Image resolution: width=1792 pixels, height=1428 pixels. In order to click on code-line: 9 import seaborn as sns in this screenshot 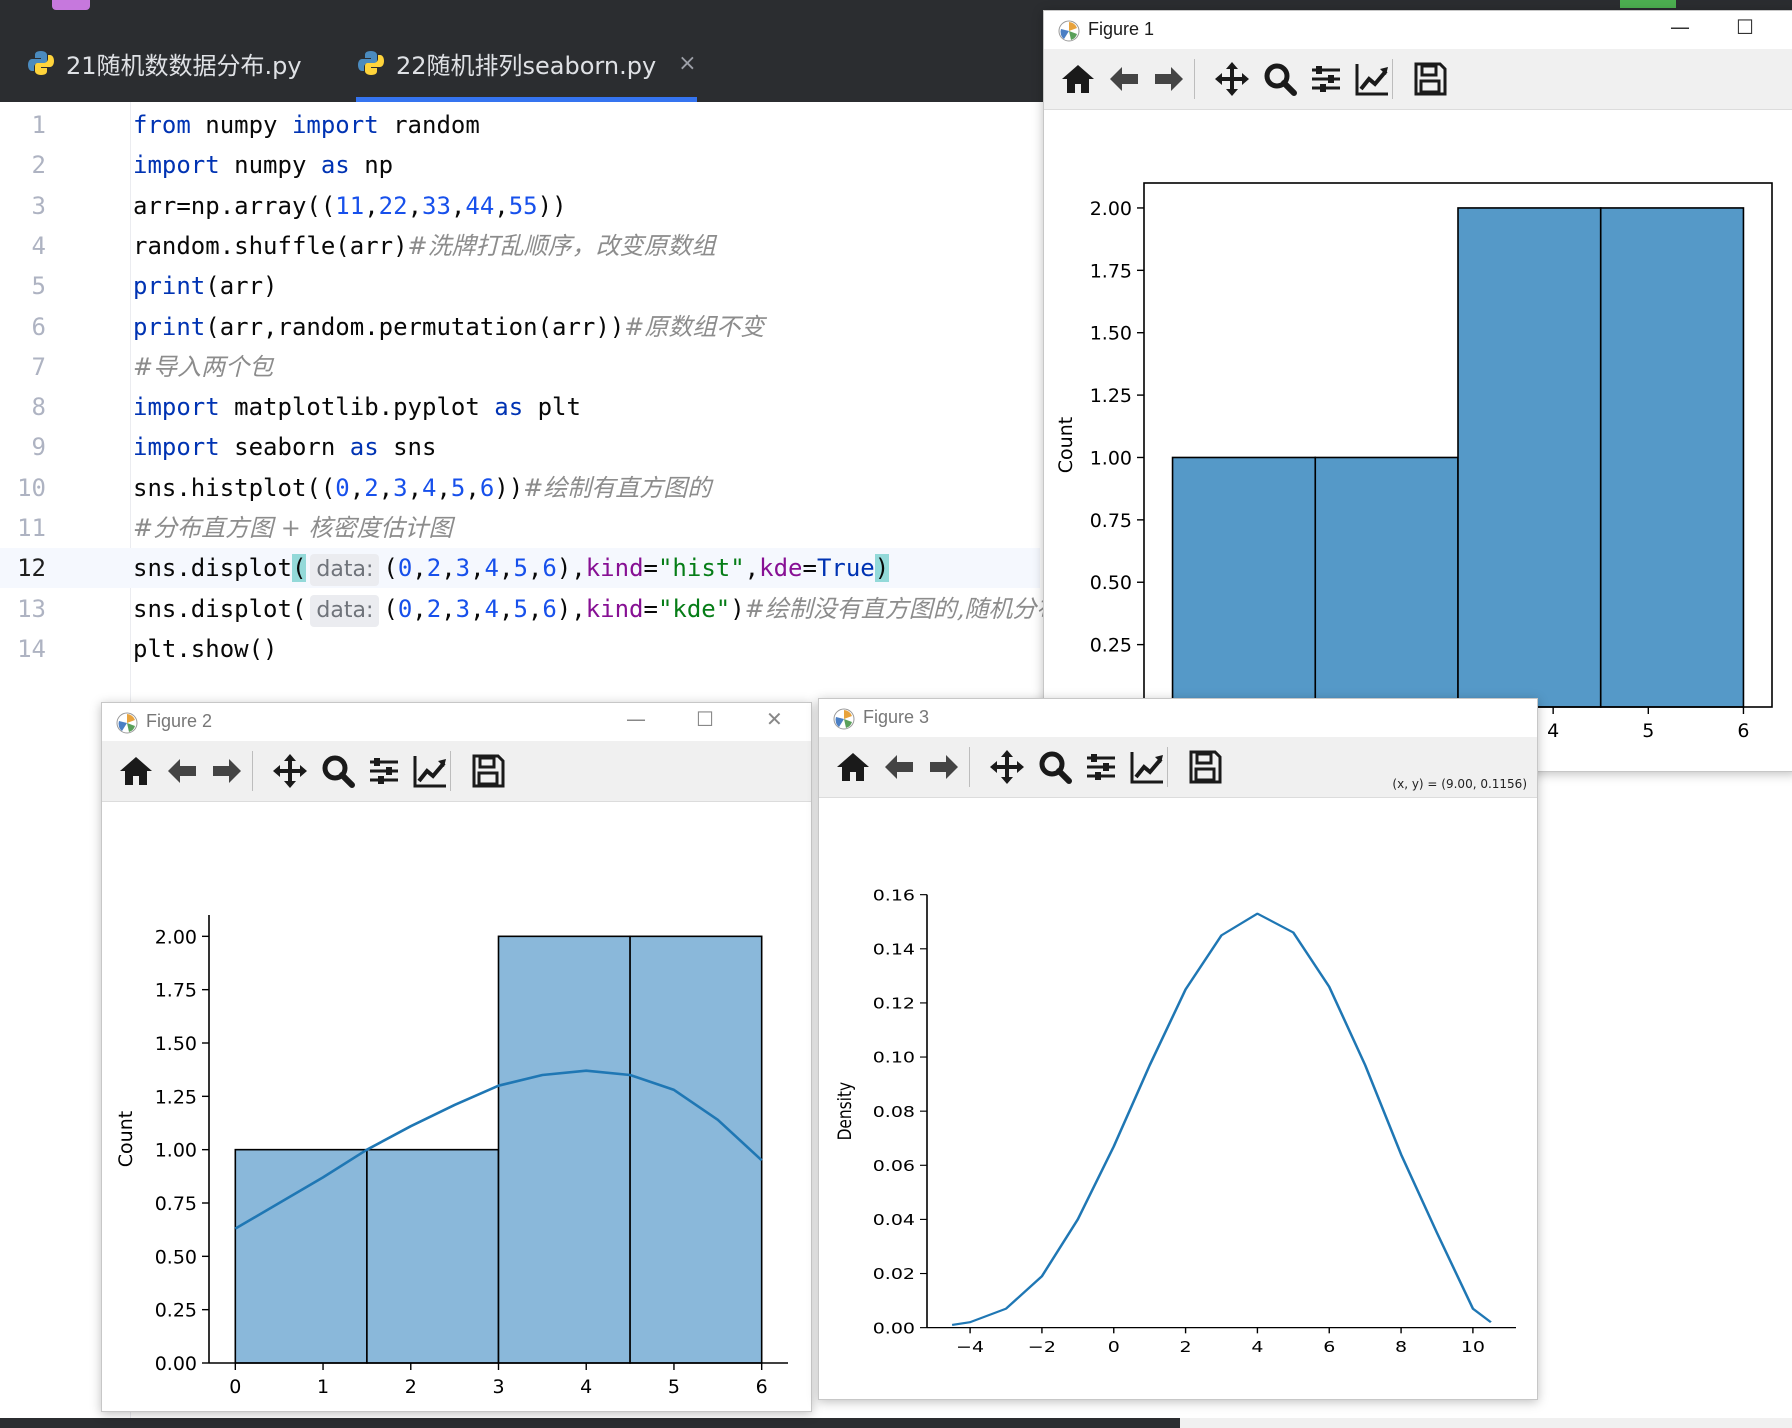, I will do `click(520, 447)`.